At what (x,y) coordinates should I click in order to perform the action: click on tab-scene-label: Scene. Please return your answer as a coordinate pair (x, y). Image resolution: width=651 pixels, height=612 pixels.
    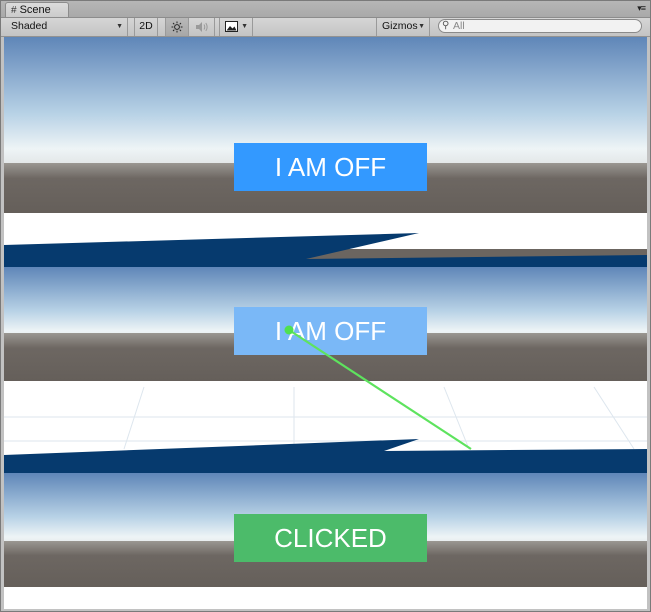
    Looking at the image, I should click on (35, 10).